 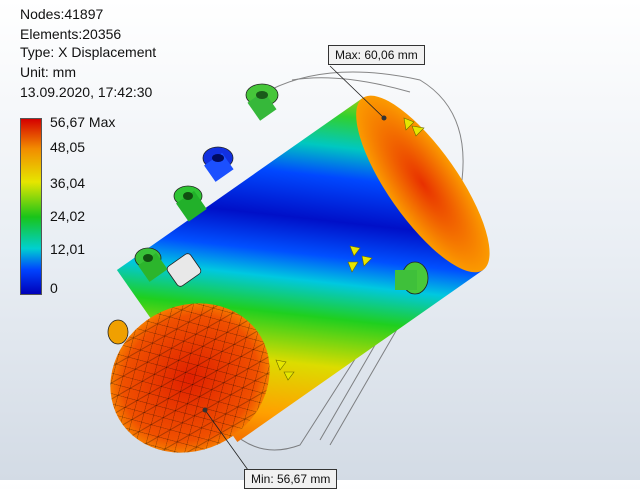 What do you see at coordinates (86, 92) in the screenshot?
I see `result-timestamp: 13.09.2020, 17:42:30` at bounding box center [86, 92].